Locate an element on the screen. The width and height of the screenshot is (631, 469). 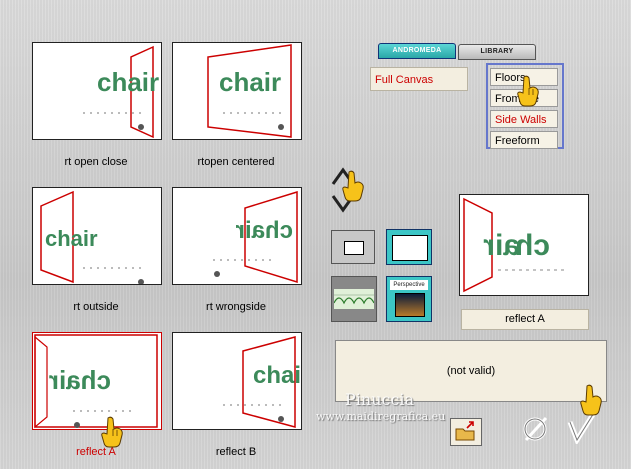
menu-item-side-walls: Side Walls is located at coordinates (524, 119).